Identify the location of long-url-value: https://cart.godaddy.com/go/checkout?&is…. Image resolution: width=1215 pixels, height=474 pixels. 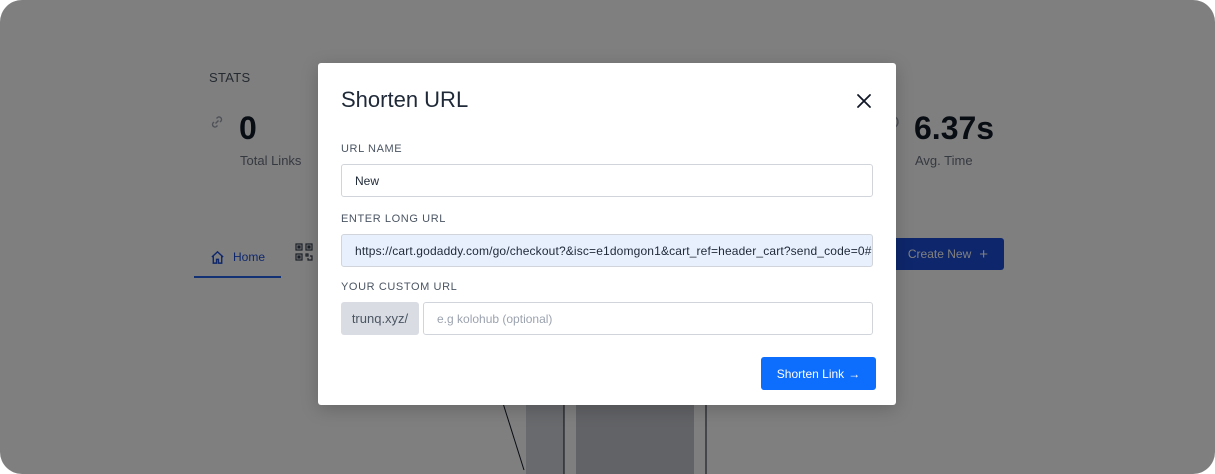
(613, 250).